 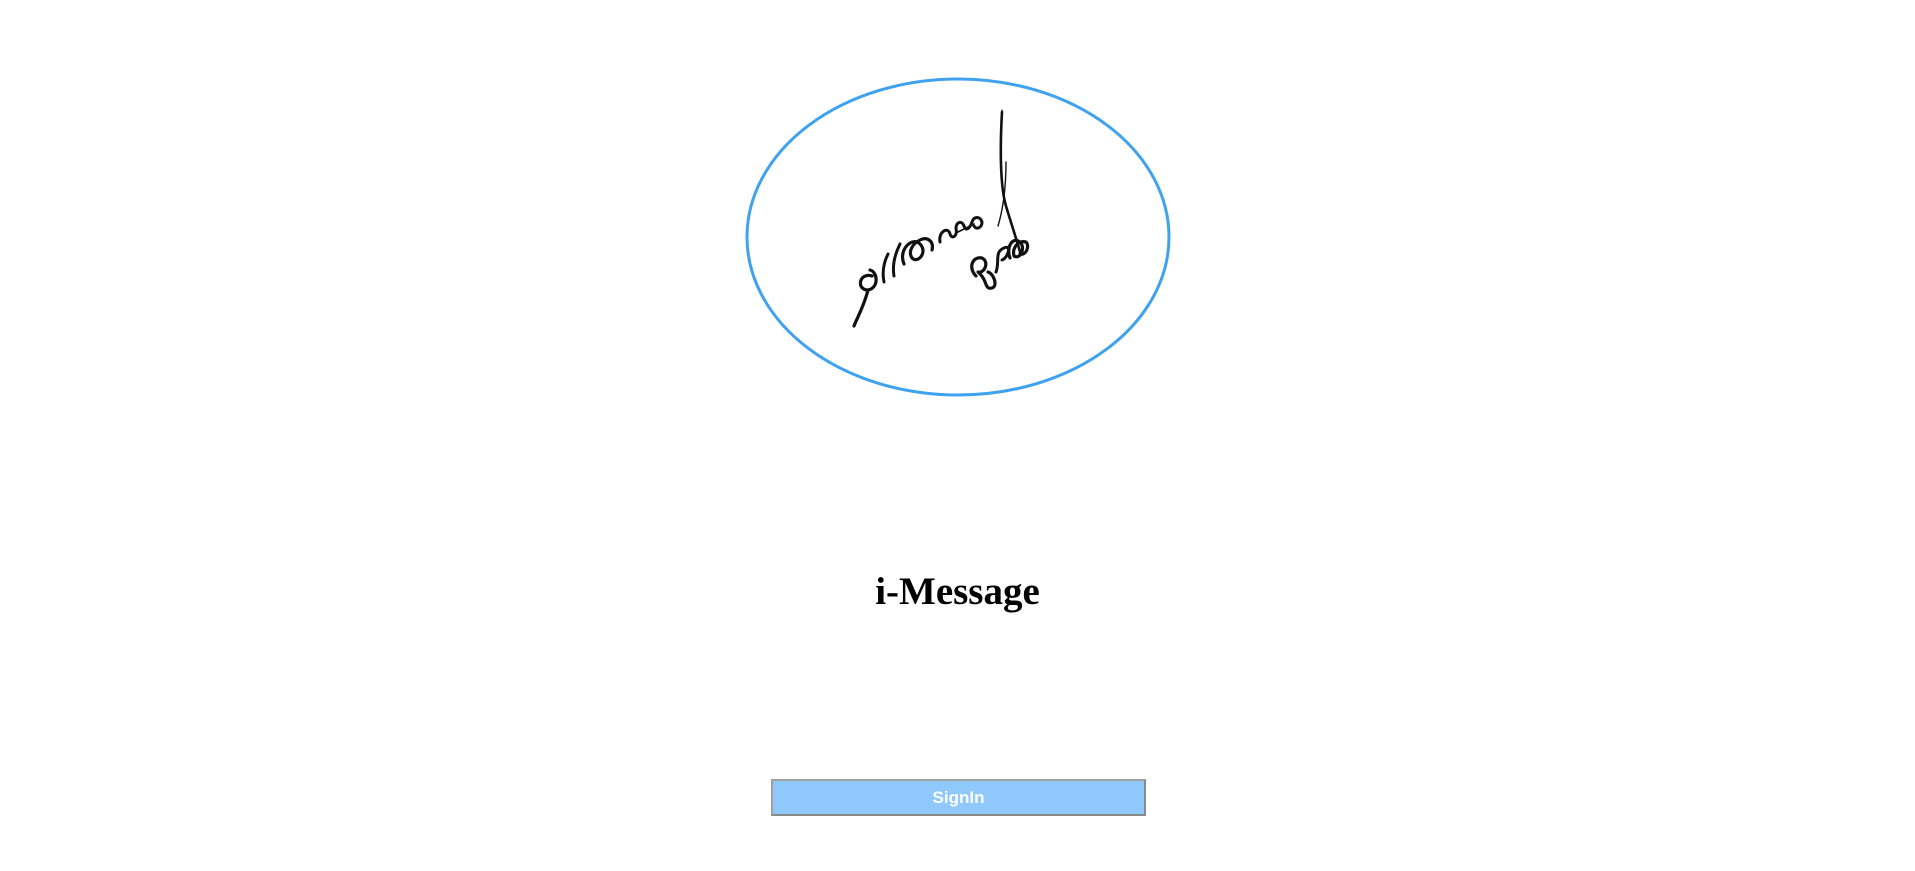 I want to click on logo-ring, so click(x=958, y=237).